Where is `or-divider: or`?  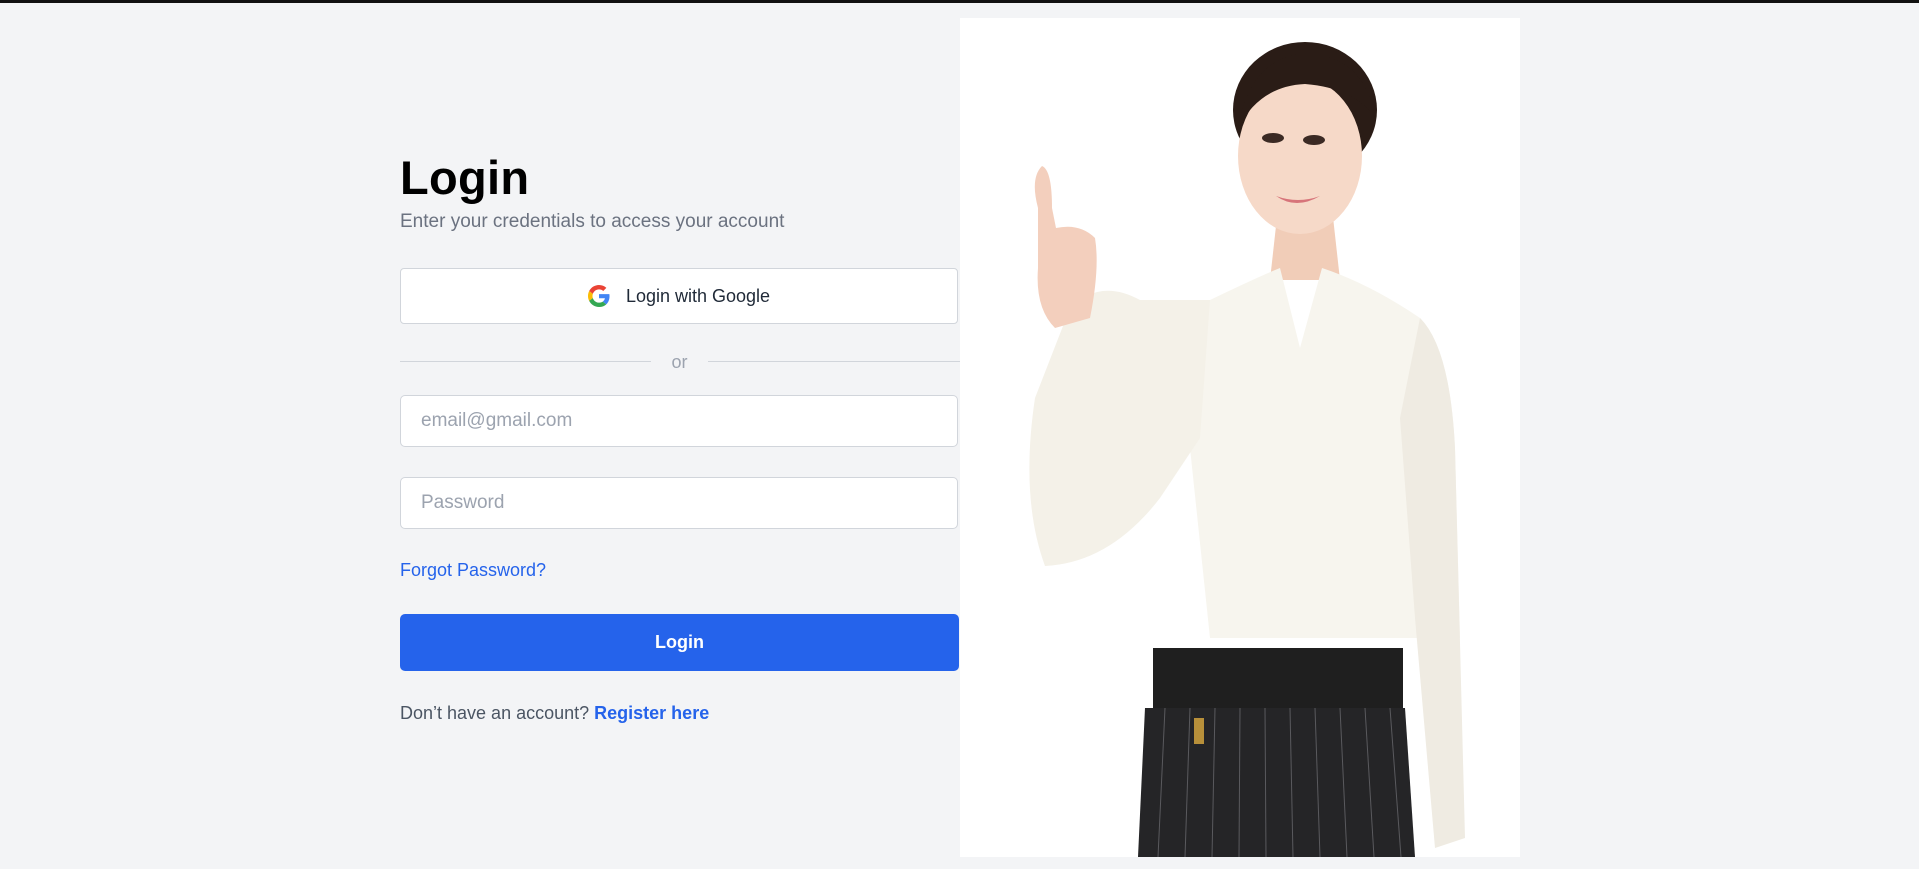 or-divider: or is located at coordinates (680, 362).